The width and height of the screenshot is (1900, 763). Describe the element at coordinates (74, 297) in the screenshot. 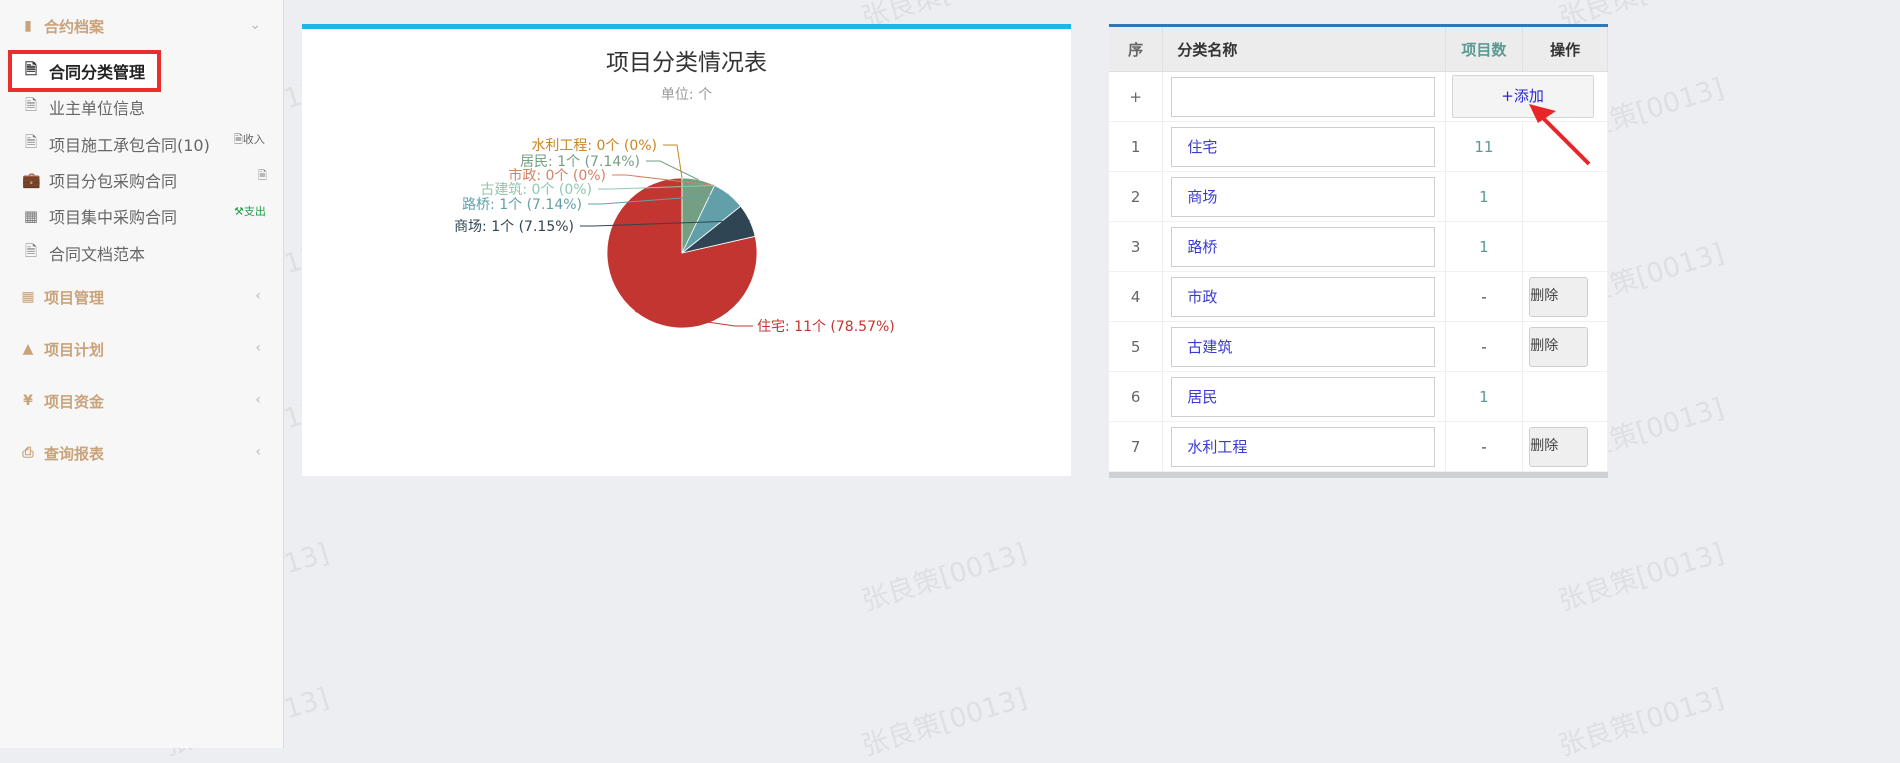

I see `sidebar-group-label: 项目管理` at that location.